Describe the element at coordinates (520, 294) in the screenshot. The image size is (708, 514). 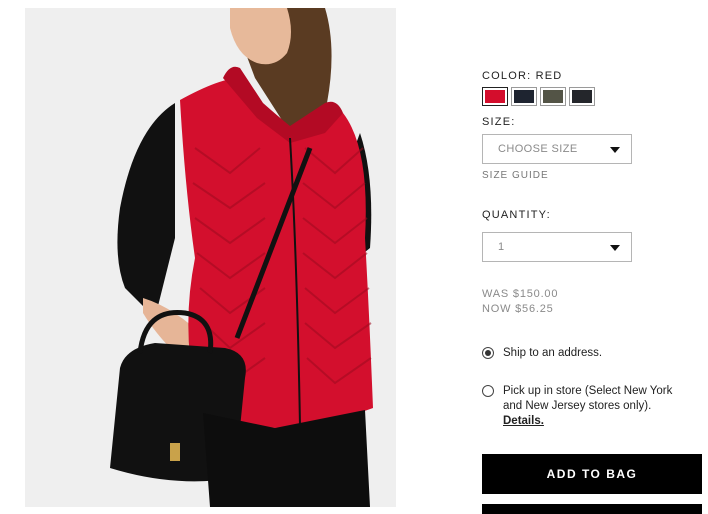
I see `was-price: WAS $150.00` at that location.